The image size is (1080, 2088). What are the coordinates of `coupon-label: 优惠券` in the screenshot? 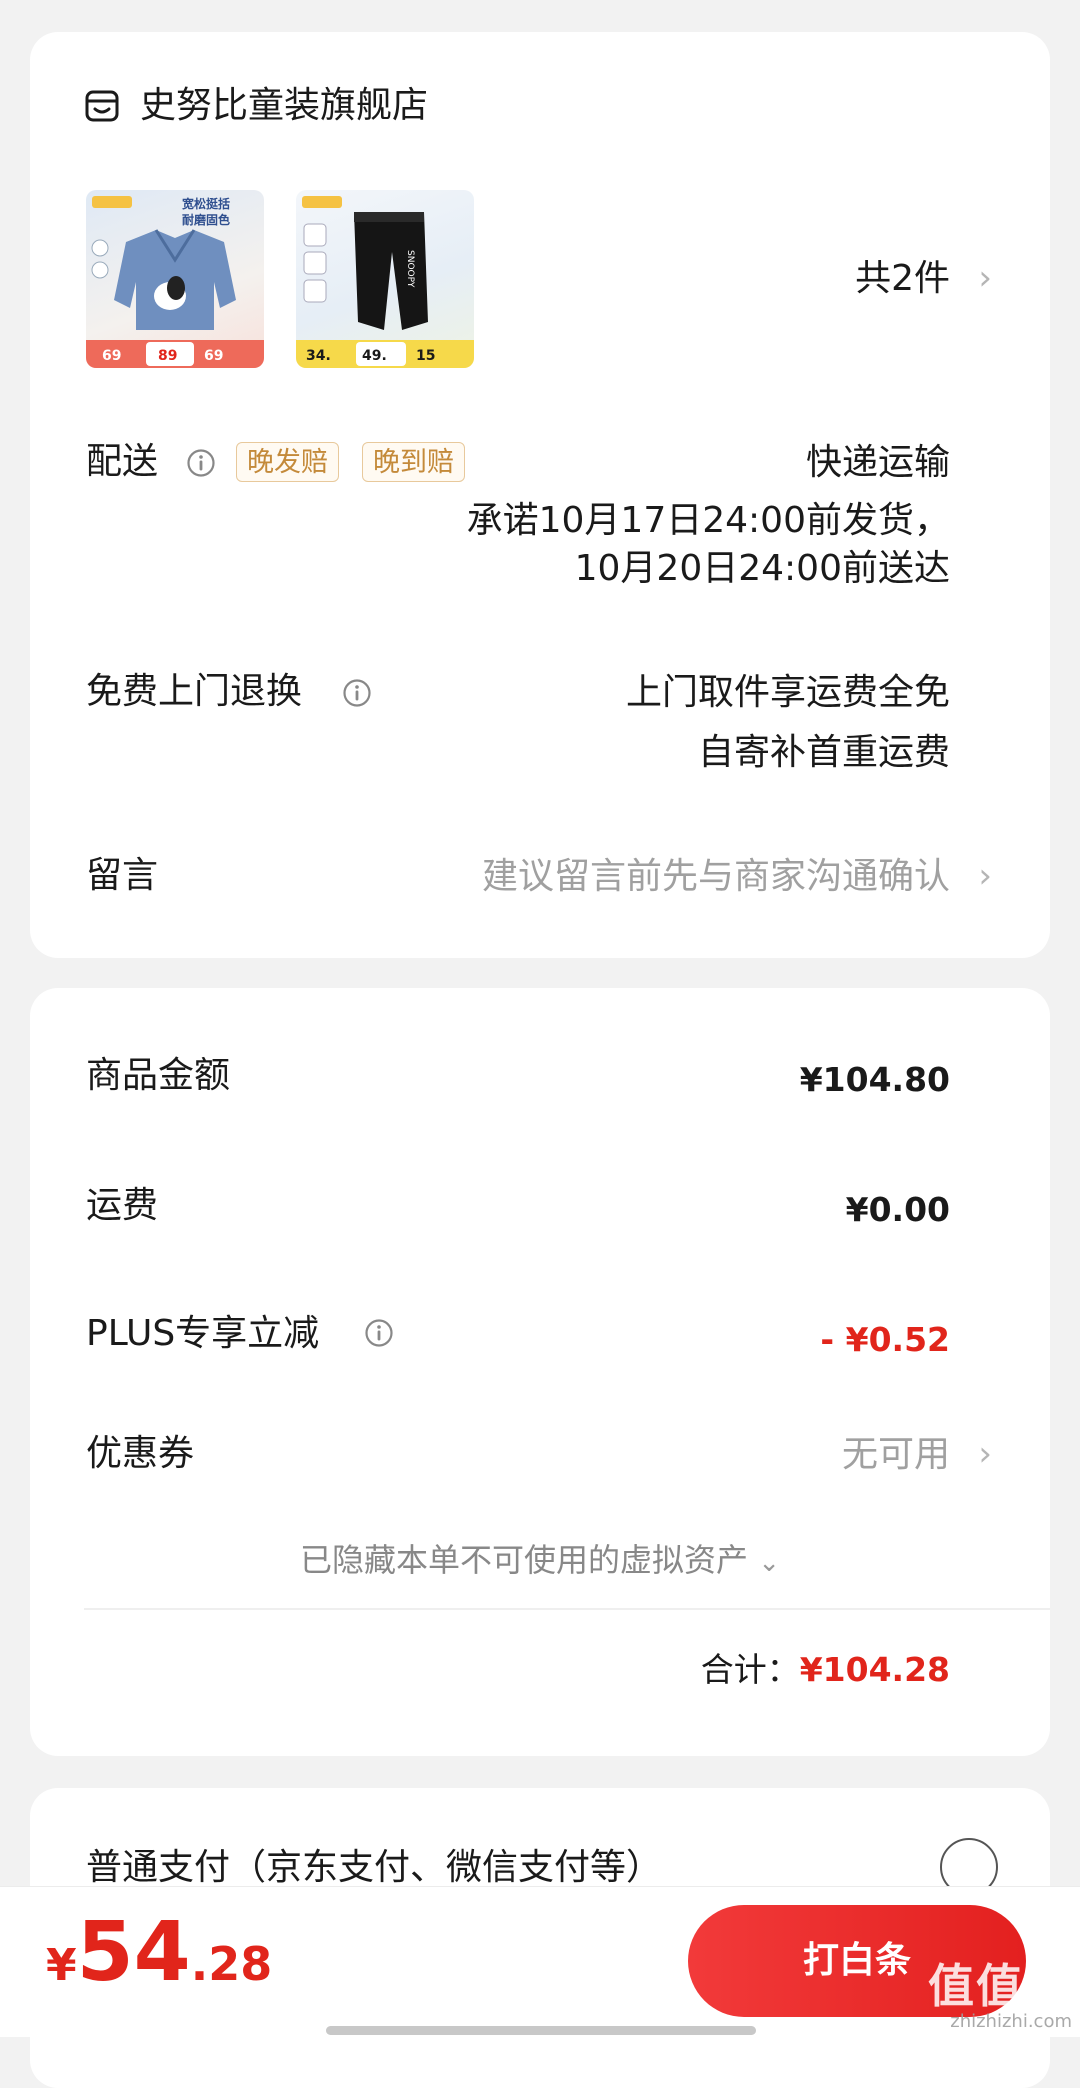 It's located at (140, 1453).